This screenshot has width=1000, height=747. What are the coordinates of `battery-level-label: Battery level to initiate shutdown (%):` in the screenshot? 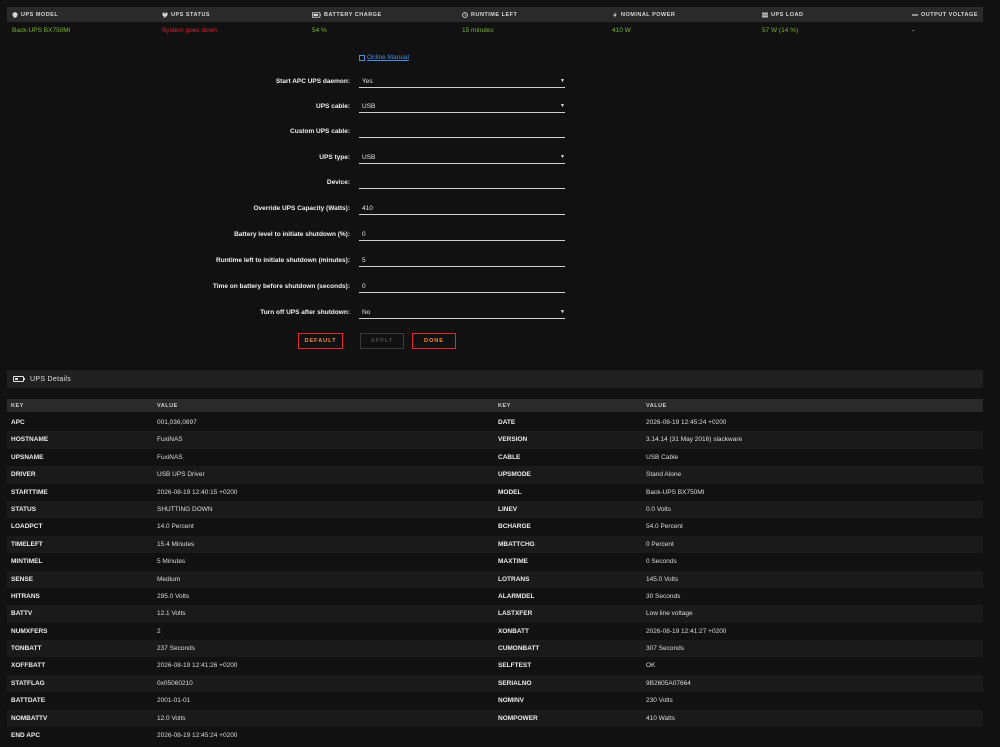 It's located at (292, 234).